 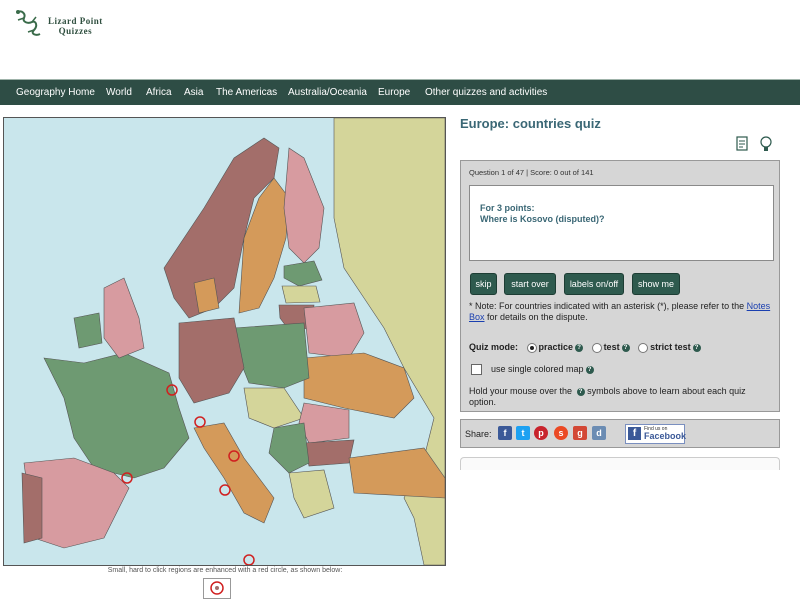 What do you see at coordinates (536, 317) in the screenshot?
I see `note-text-end: for details on the dispute.` at bounding box center [536, 317].